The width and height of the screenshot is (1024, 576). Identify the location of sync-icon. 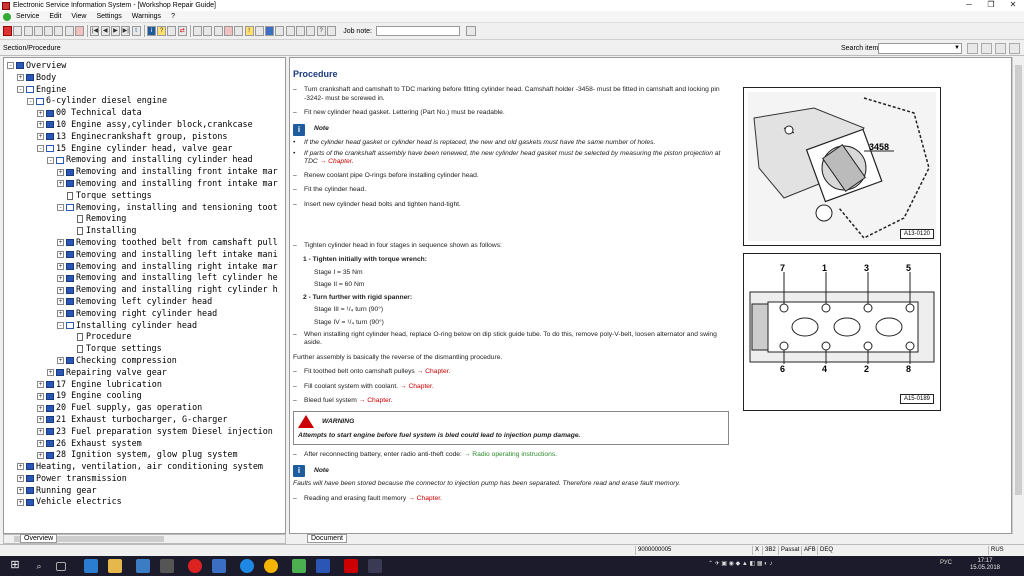
(80, 31).